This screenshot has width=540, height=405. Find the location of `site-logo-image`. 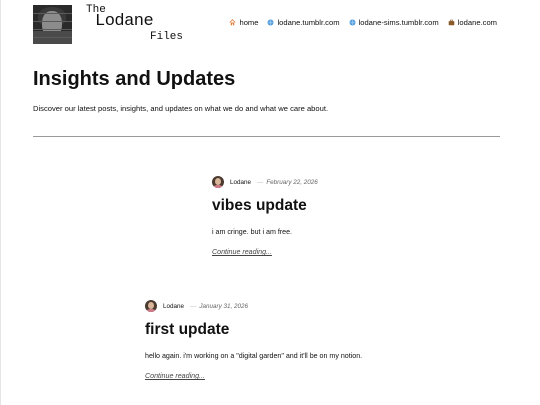

site-logo-image is located at coordinates (52, 24).